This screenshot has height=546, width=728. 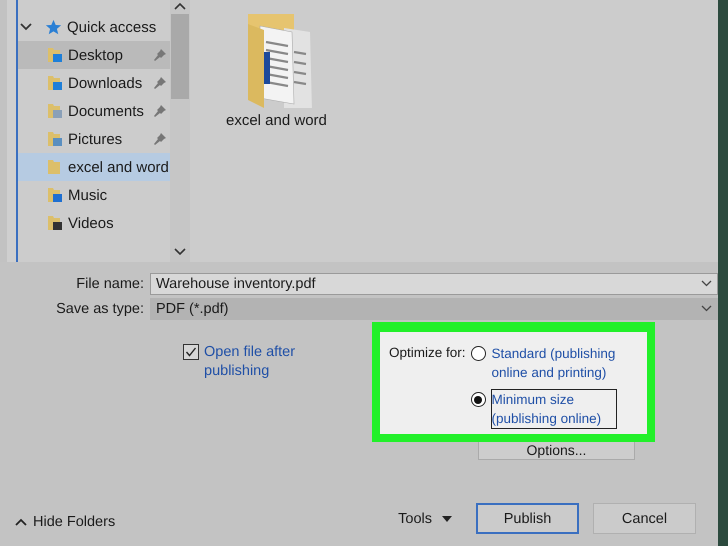 I want to click on chevron-up-icon, so click(x=21, y=522).